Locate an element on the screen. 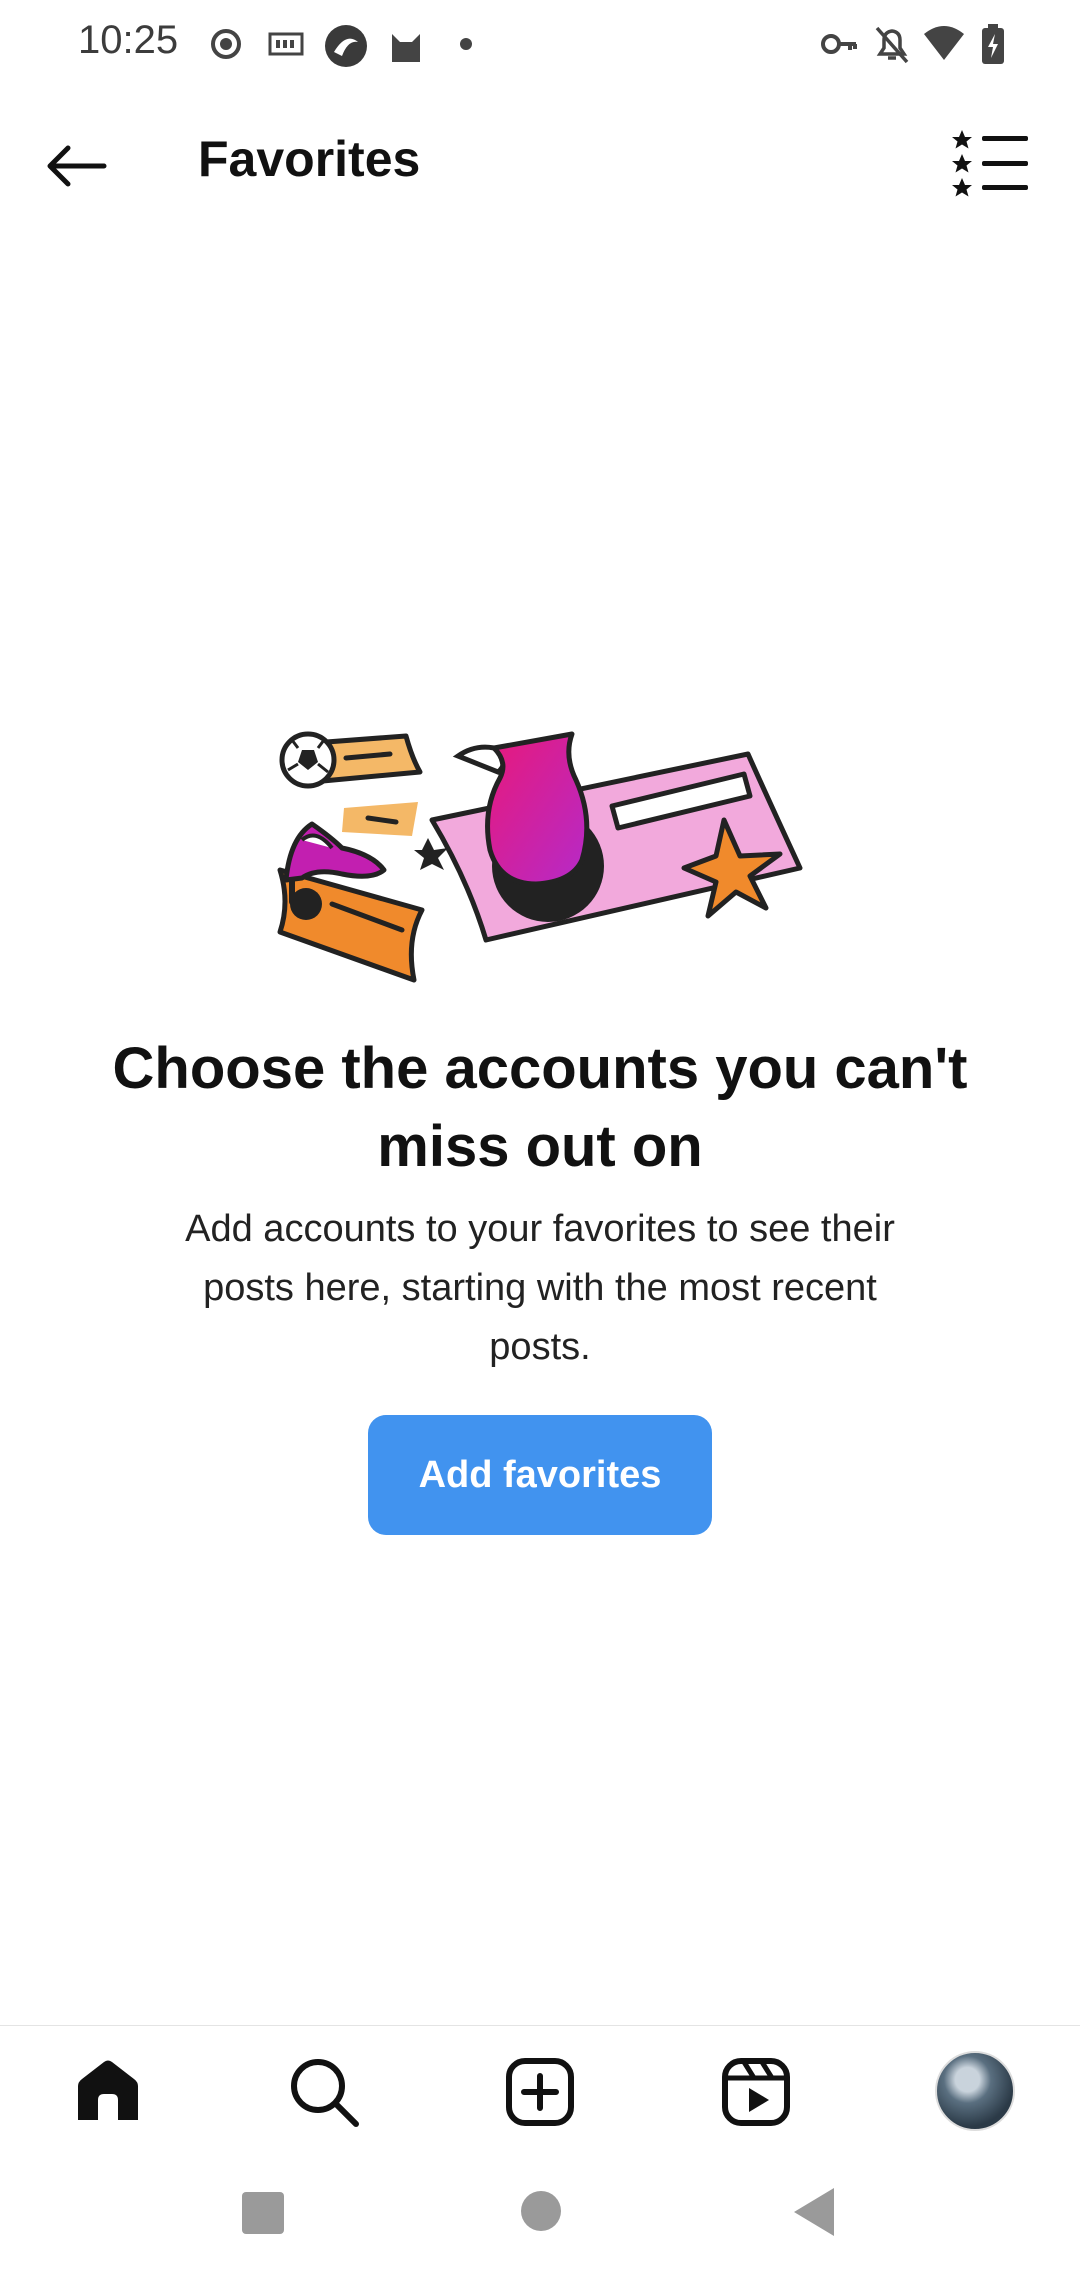  reels-icon is located at coordinates (756, 2092).